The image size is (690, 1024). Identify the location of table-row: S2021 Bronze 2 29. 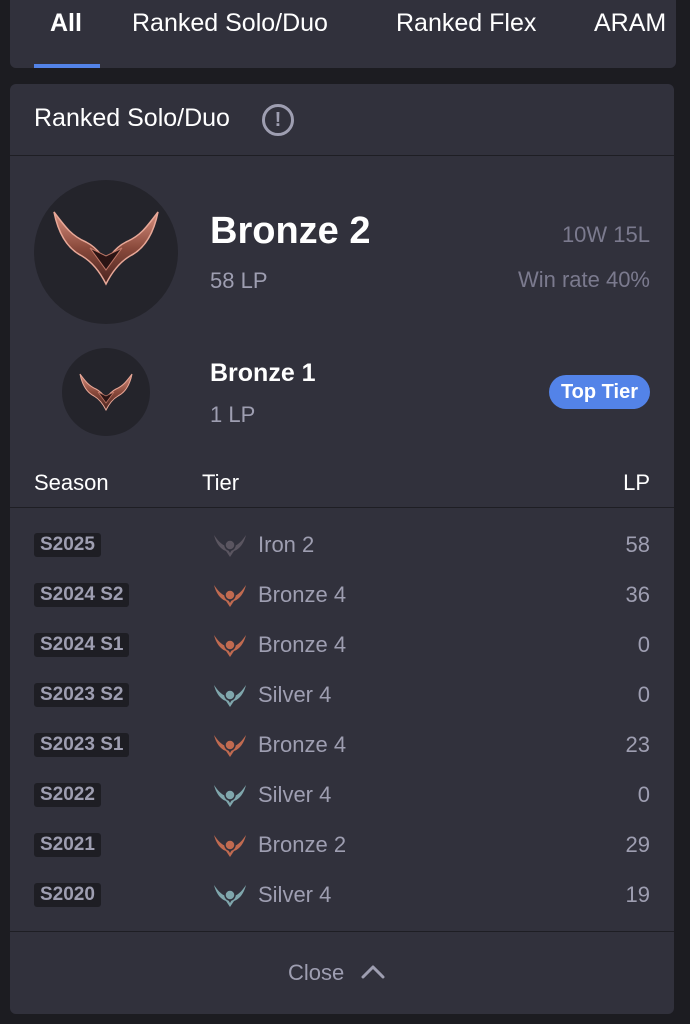
(342, 845).